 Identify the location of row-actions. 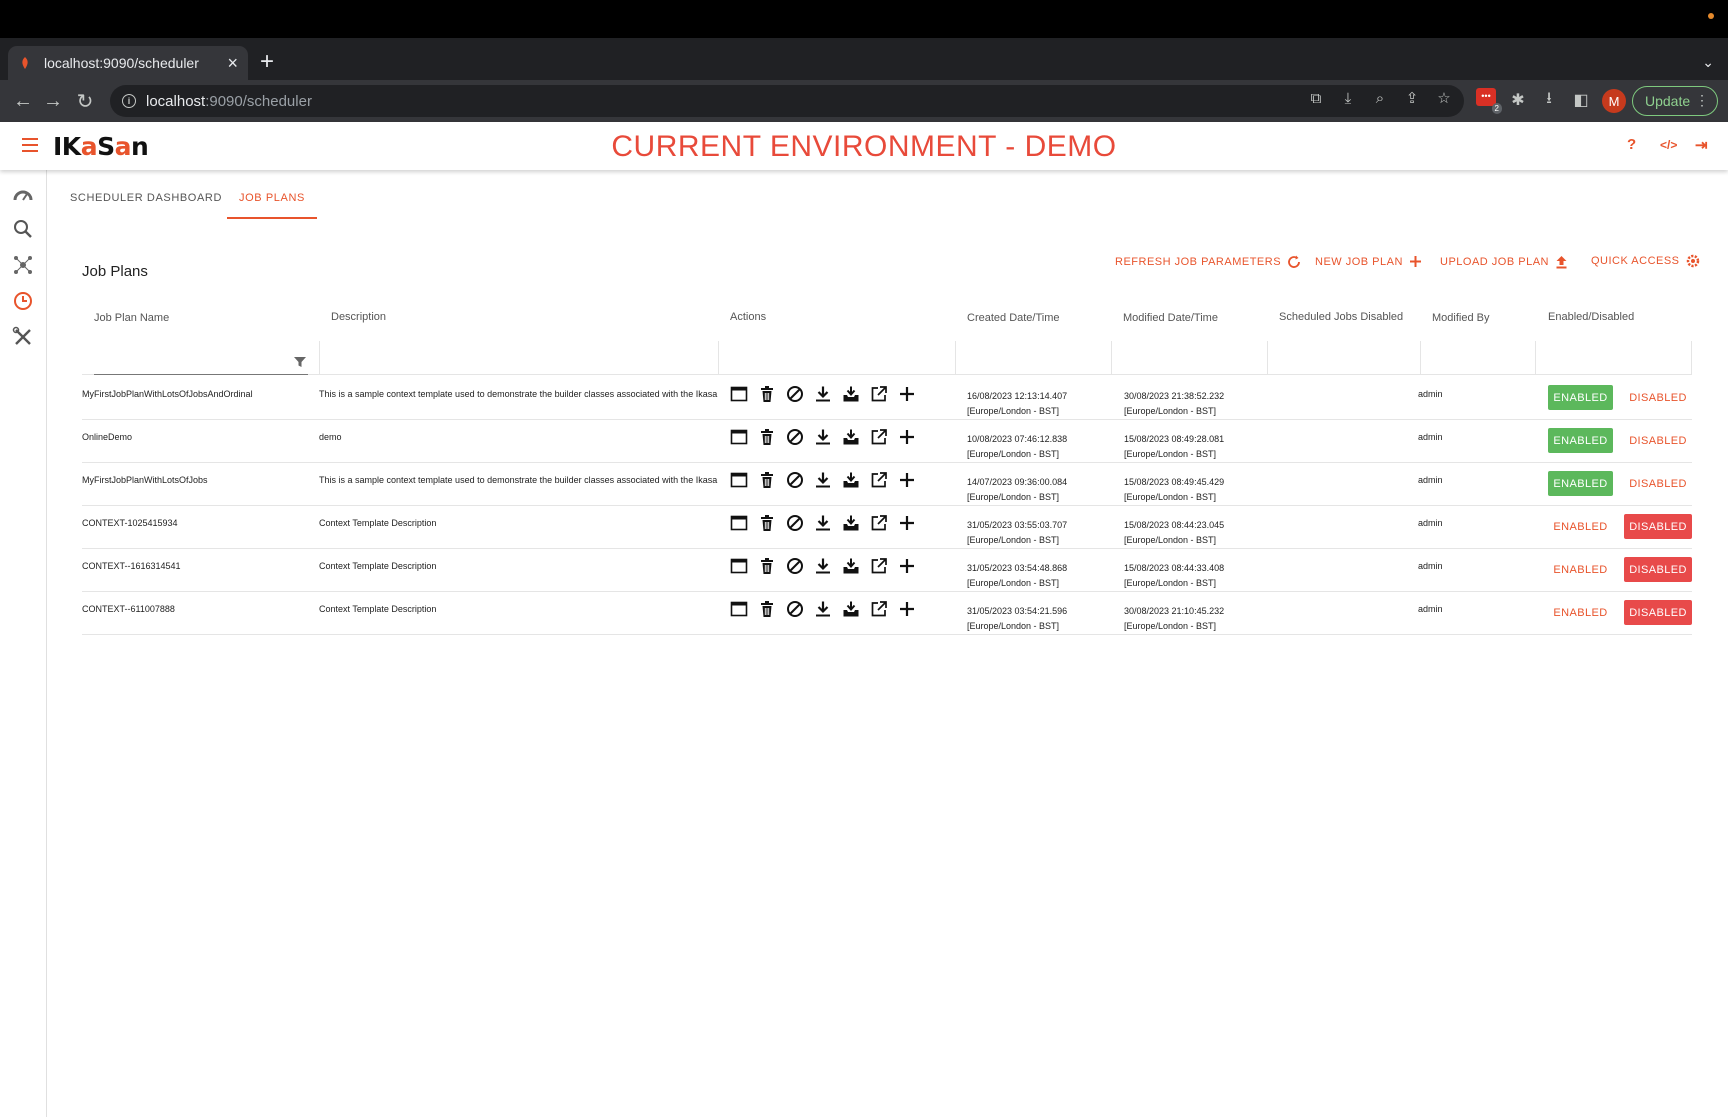
(823, 609).